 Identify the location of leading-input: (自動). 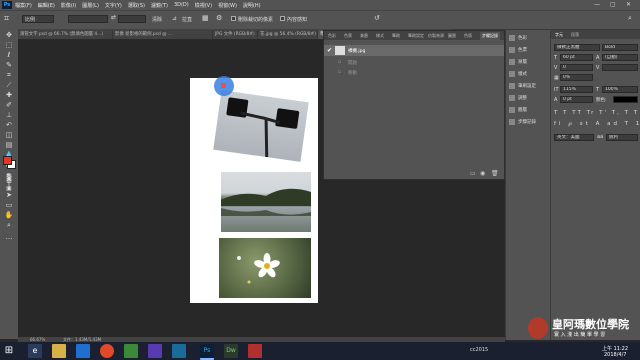
(620, 57).